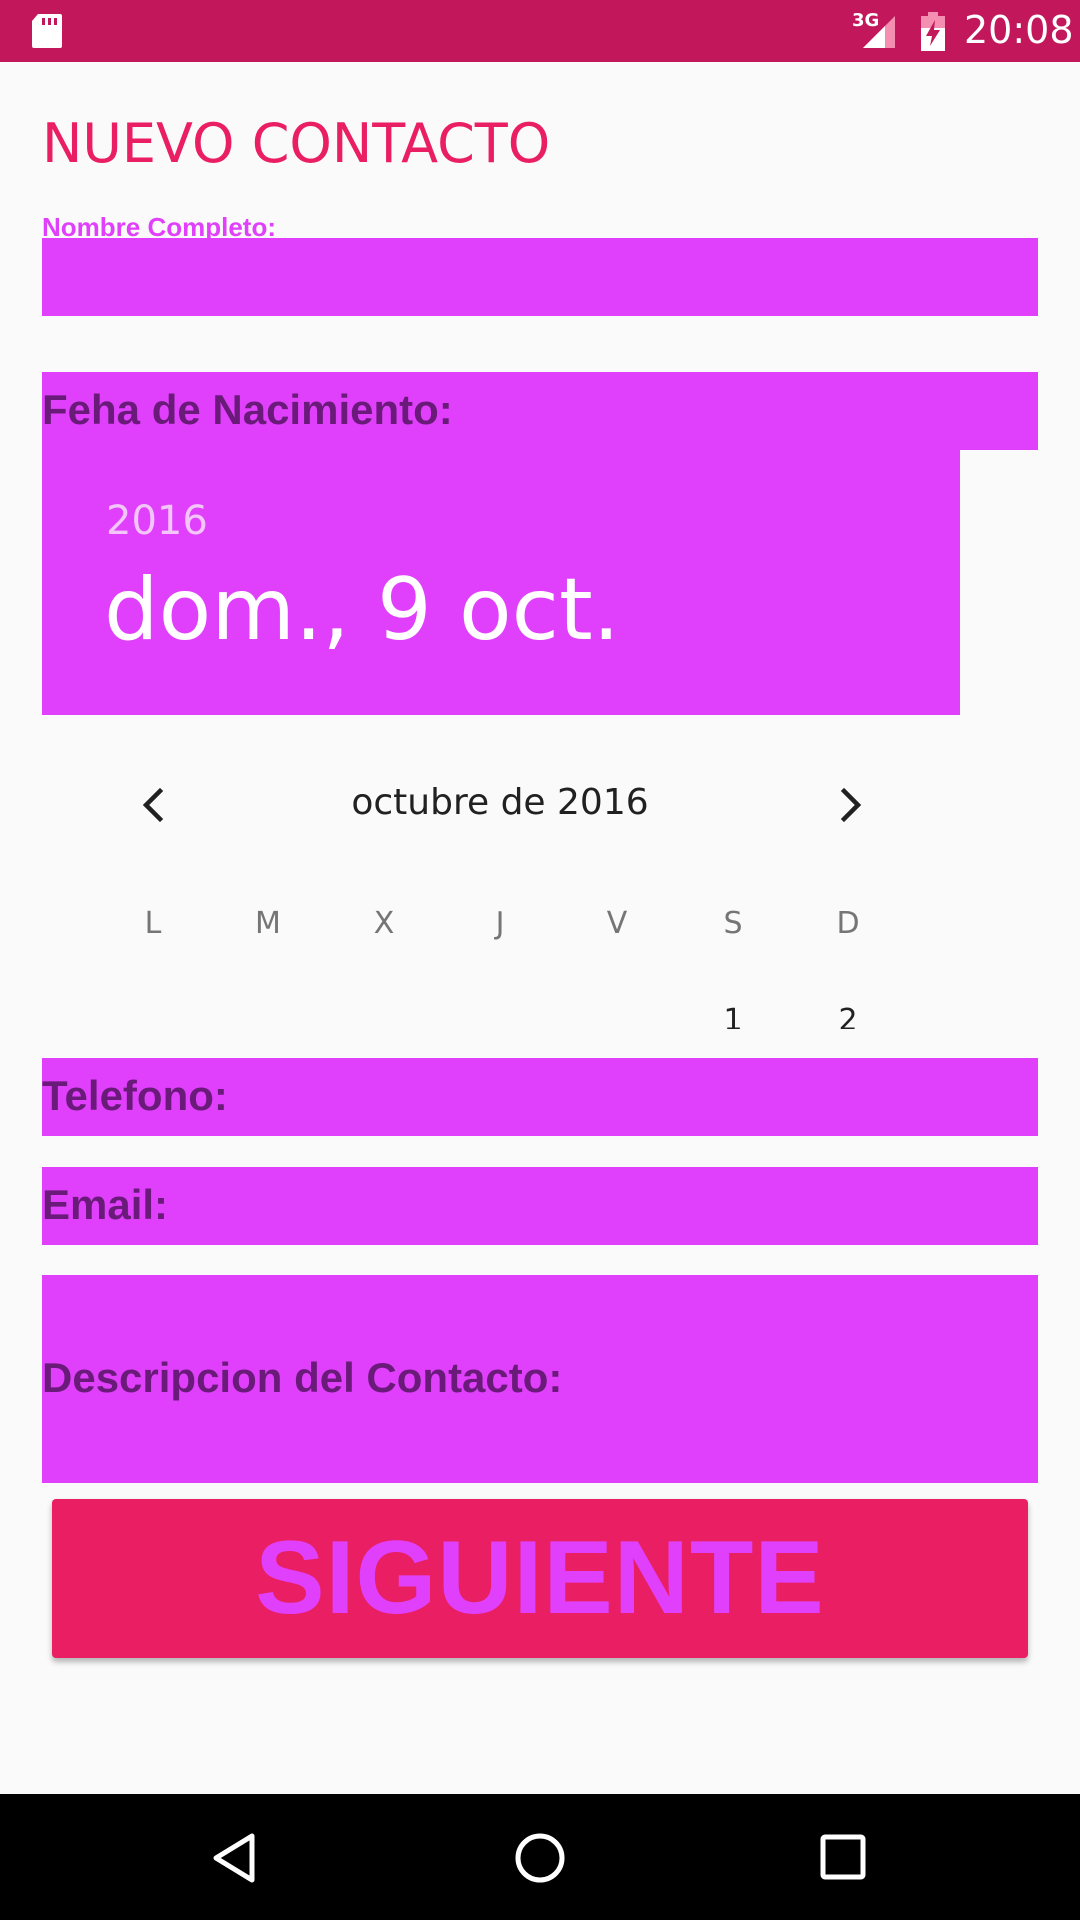 This screenshot has height=1920, width=1080. I want to click on month-title: octubre de 2016, so click(500, 802).